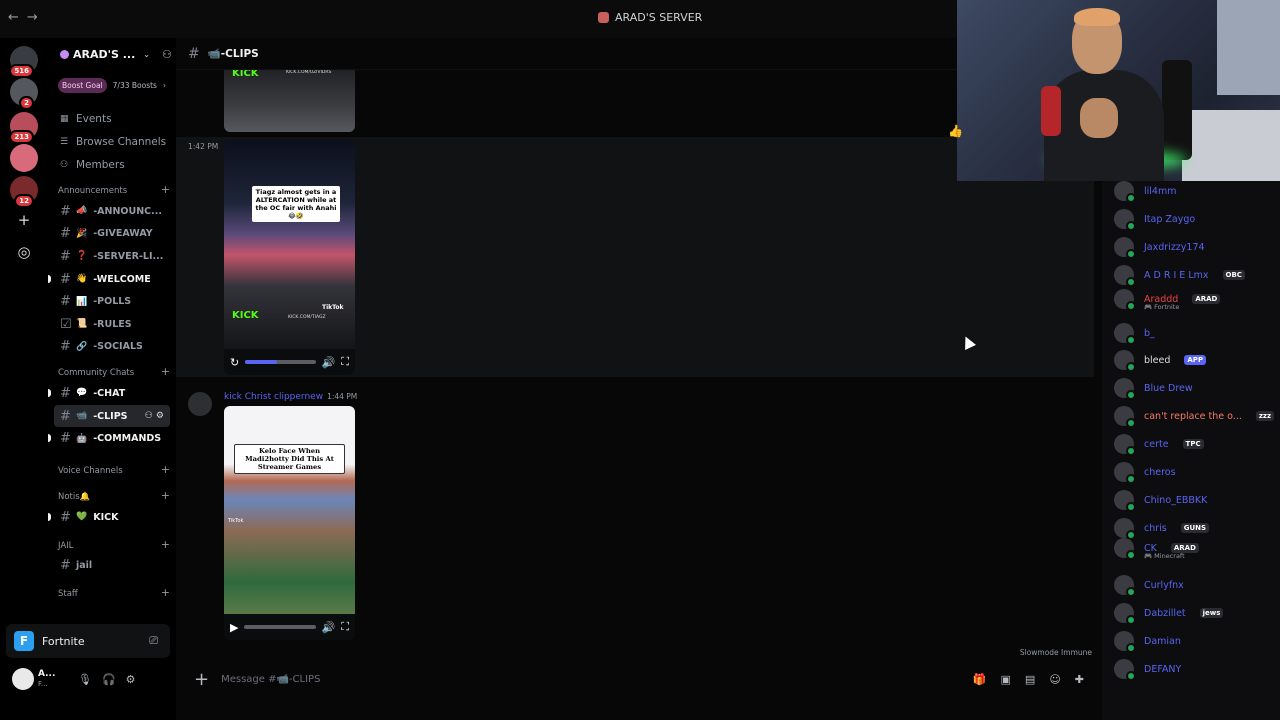 The height and width of the screenshot is (720, 1280). What do you see at coordinates (270, 679) in the screenshot?
I see `message-input: Message #📹-CLIPS` at bounding box center [270, 679].